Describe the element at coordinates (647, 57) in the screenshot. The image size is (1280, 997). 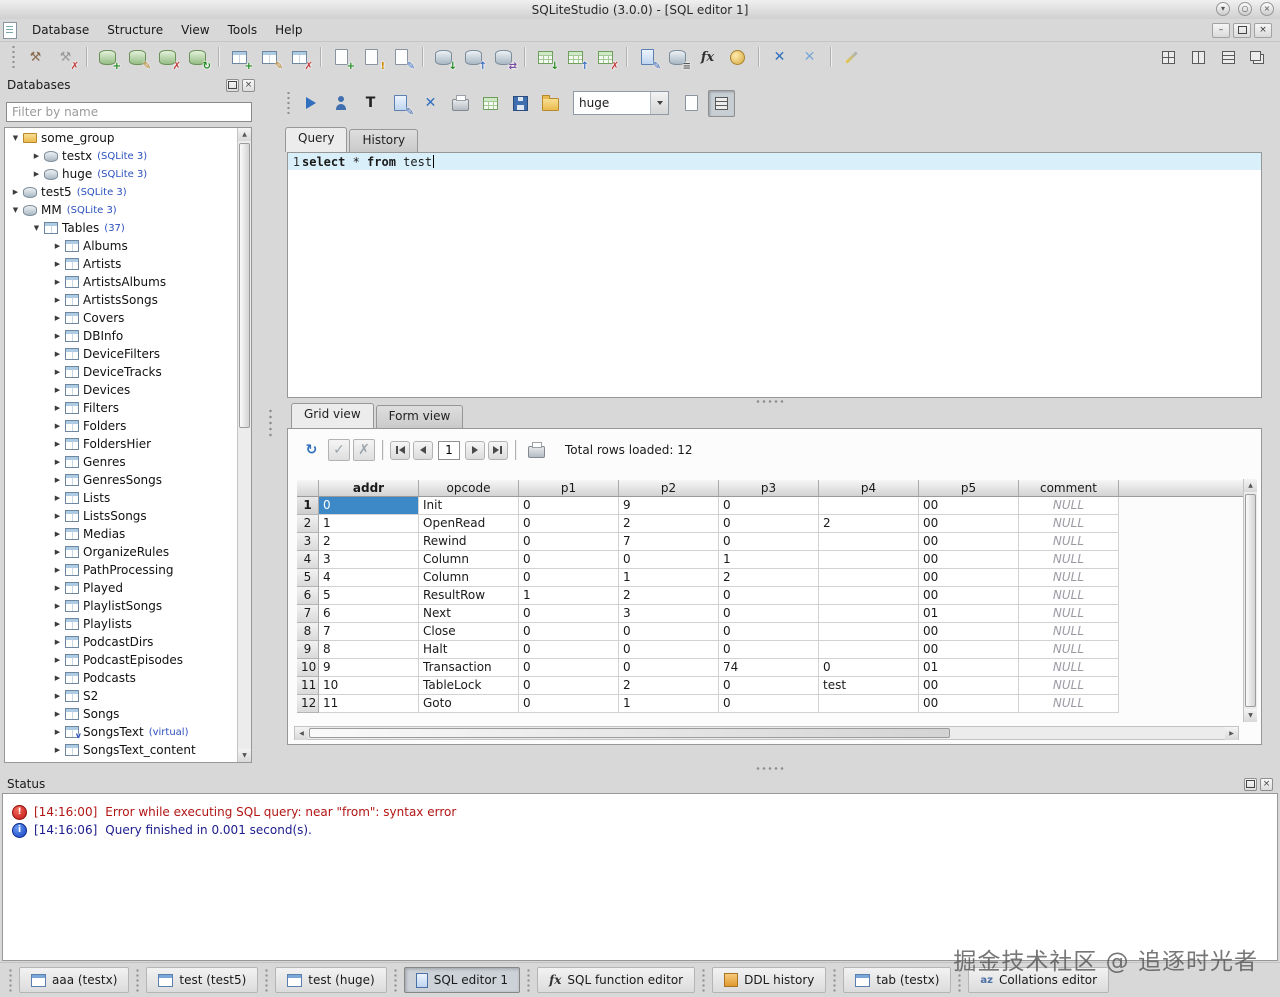
I see `open-sql-editor-icon: ✎` at that location.